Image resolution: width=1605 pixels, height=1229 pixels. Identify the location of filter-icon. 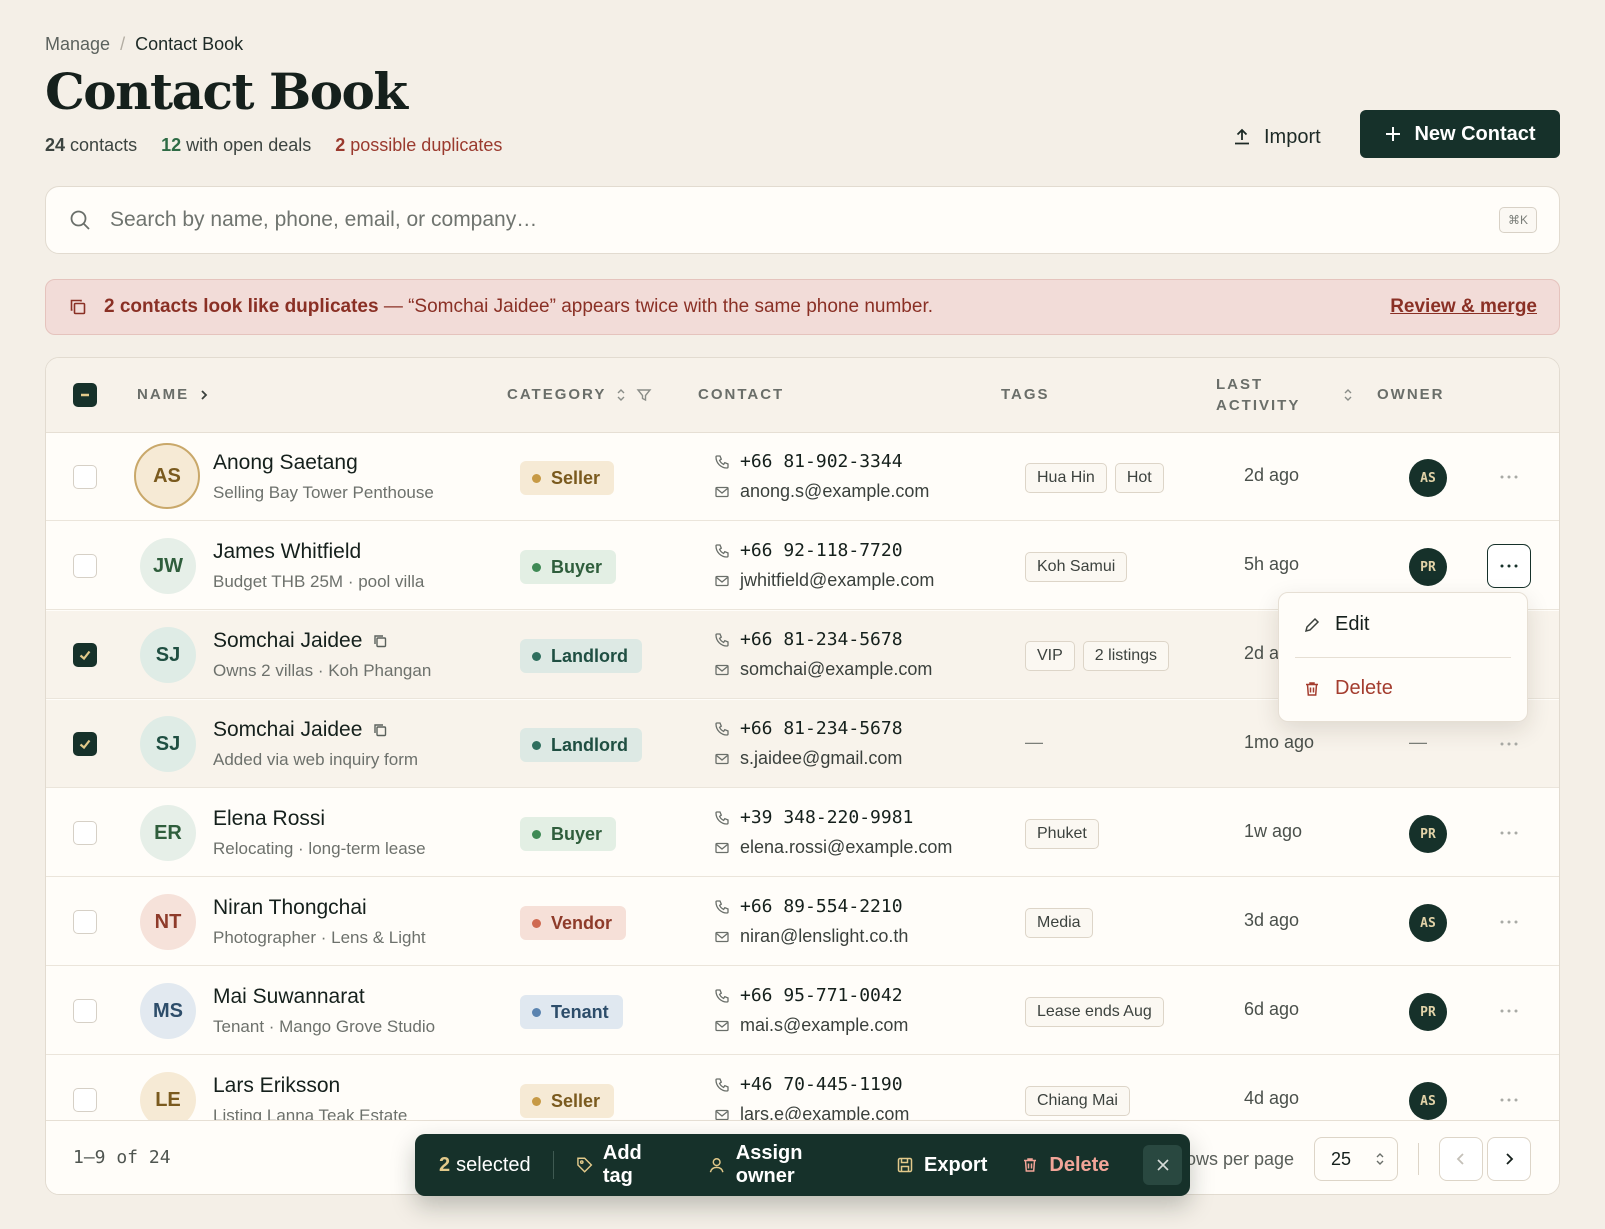
(644, 395).